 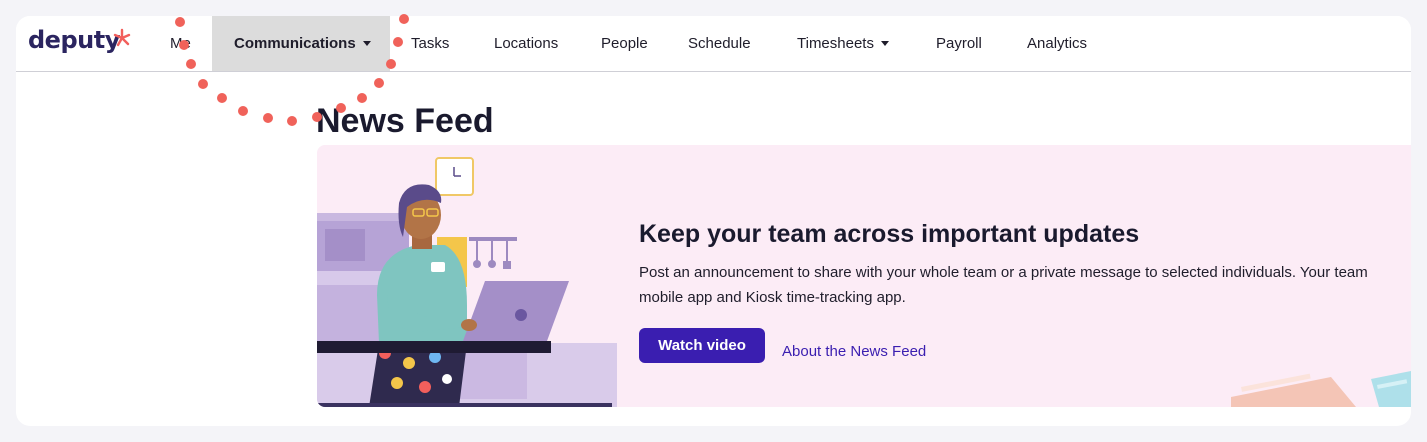 I want to click on nav-item-label: Timesheets, so click(x=835, y=43).